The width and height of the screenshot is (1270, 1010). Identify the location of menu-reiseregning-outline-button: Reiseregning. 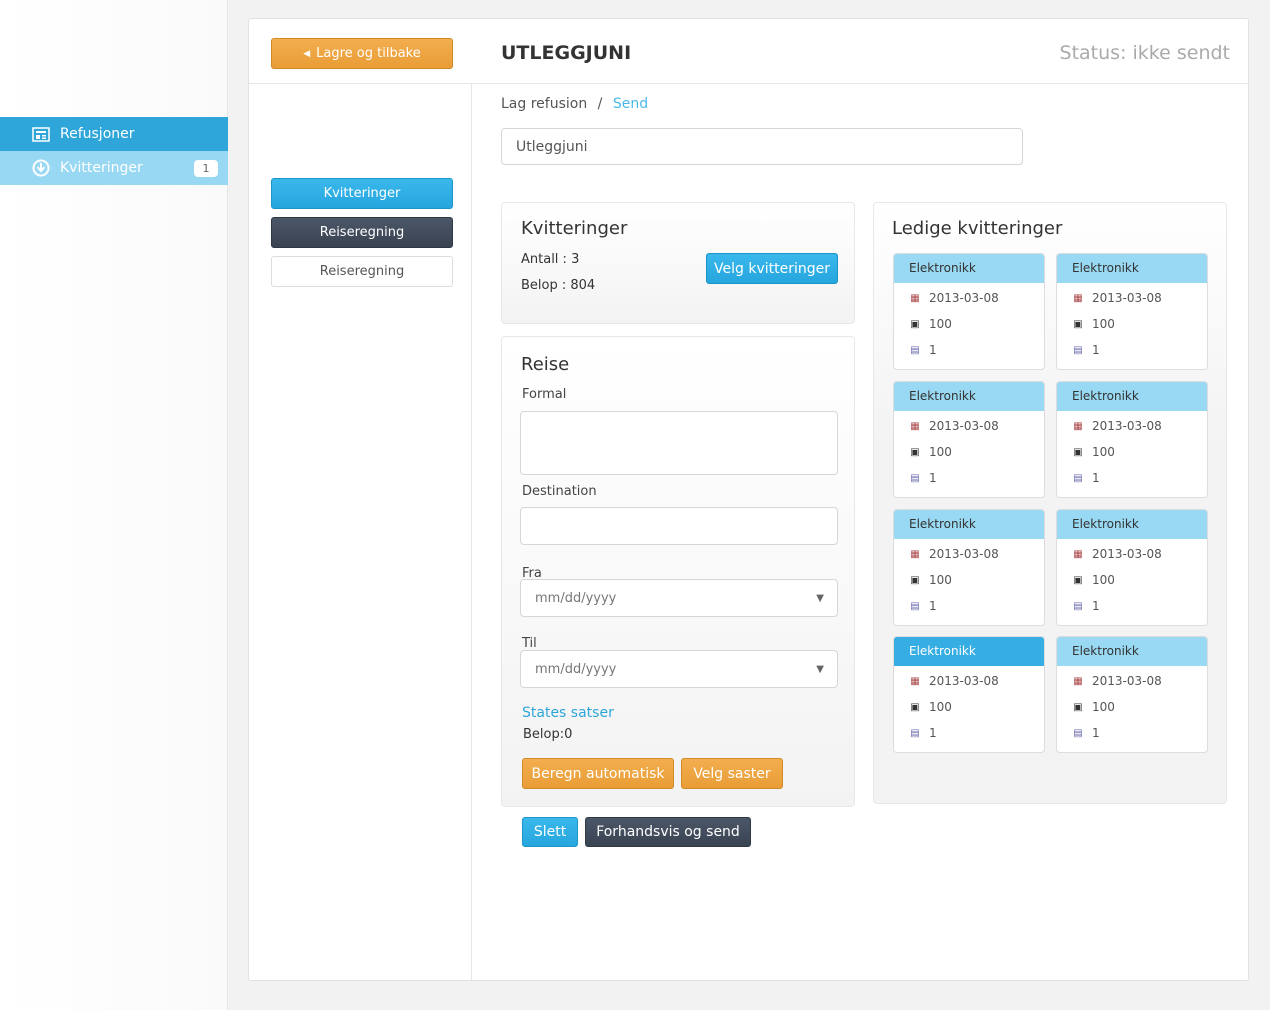
(362, 271).